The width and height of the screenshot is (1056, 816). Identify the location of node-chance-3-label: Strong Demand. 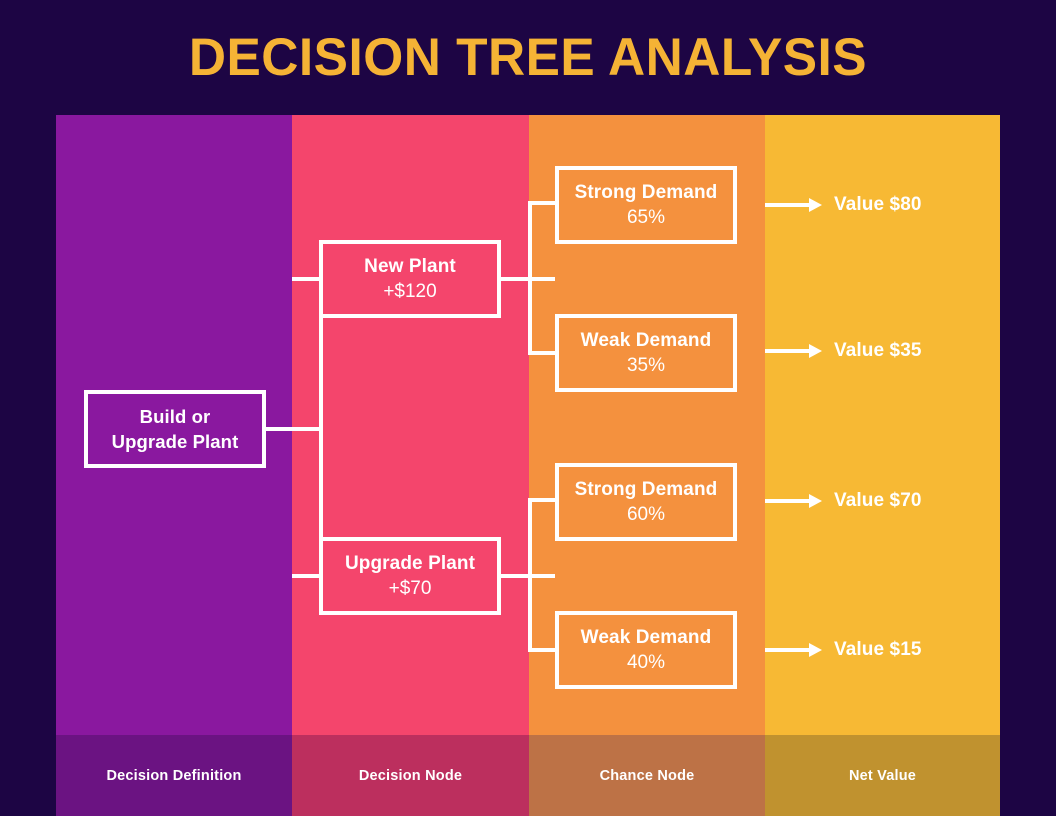
(646, 489).